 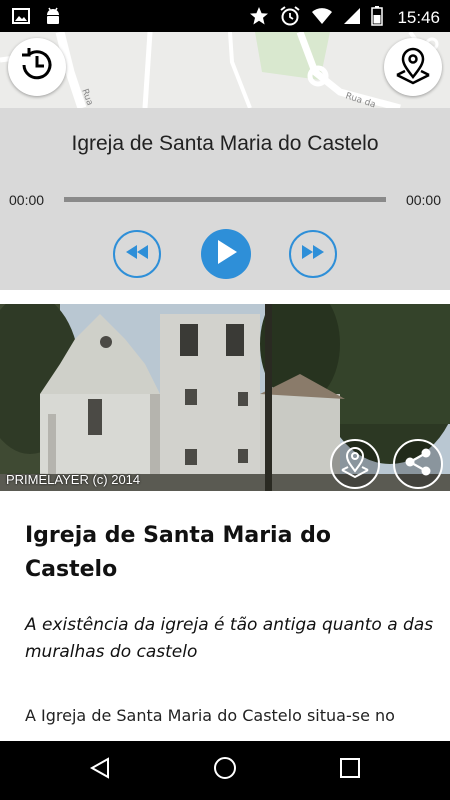 I want to click on photo-credit: PRIMELAYER (c) 2014, so click(x=73, y=479).